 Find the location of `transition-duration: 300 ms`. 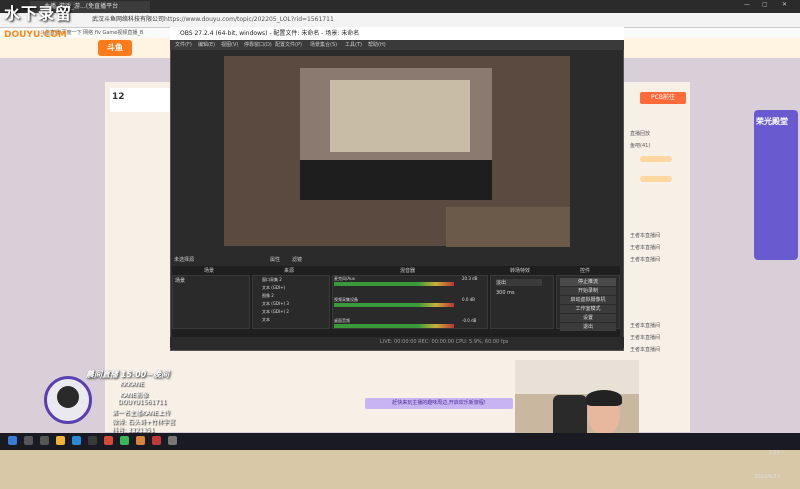

transition-duration: 300 ms is located at coordinates (505, 293).